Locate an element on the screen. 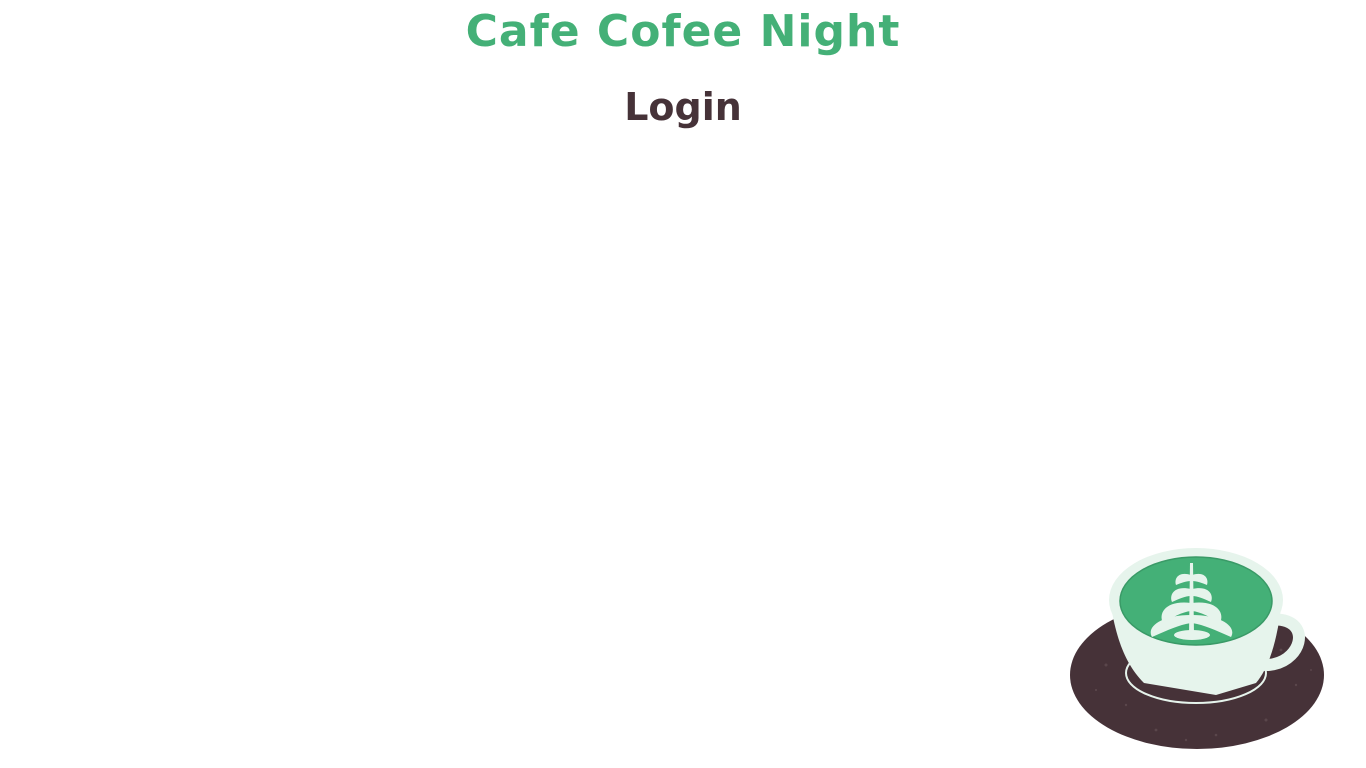 Image resolution: width=1366 pixels, height=768 pixels. app-title: Cafe Cofee Night is located at coordinates (683, 31).